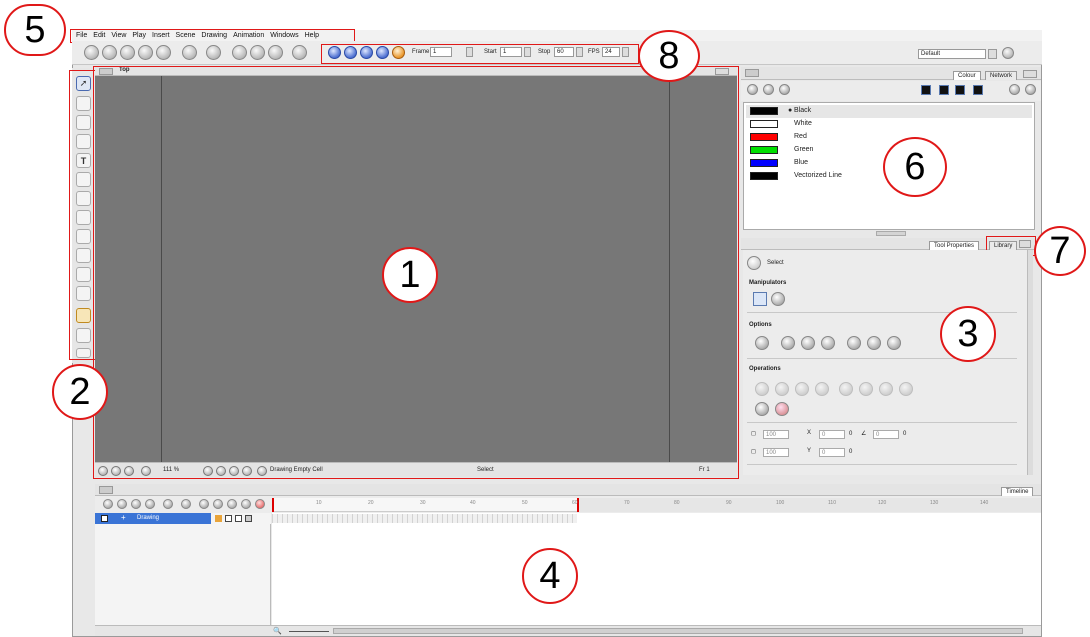 This screenshot has height=637, width=1090. I want to click on open-scene-icon, so click(109, 52).